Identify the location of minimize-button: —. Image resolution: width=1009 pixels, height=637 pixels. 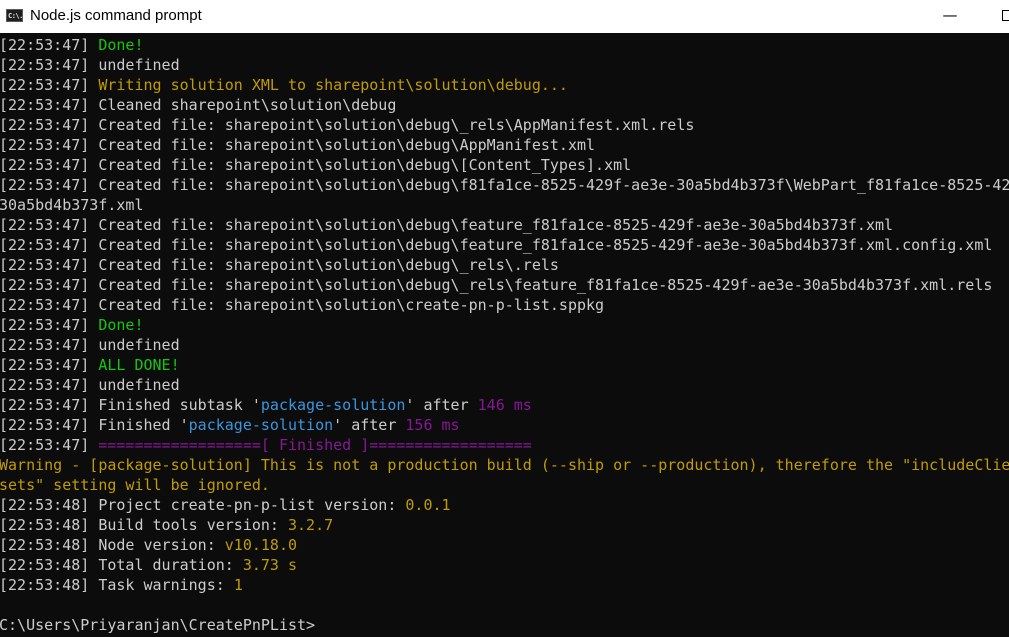
(950, 16).